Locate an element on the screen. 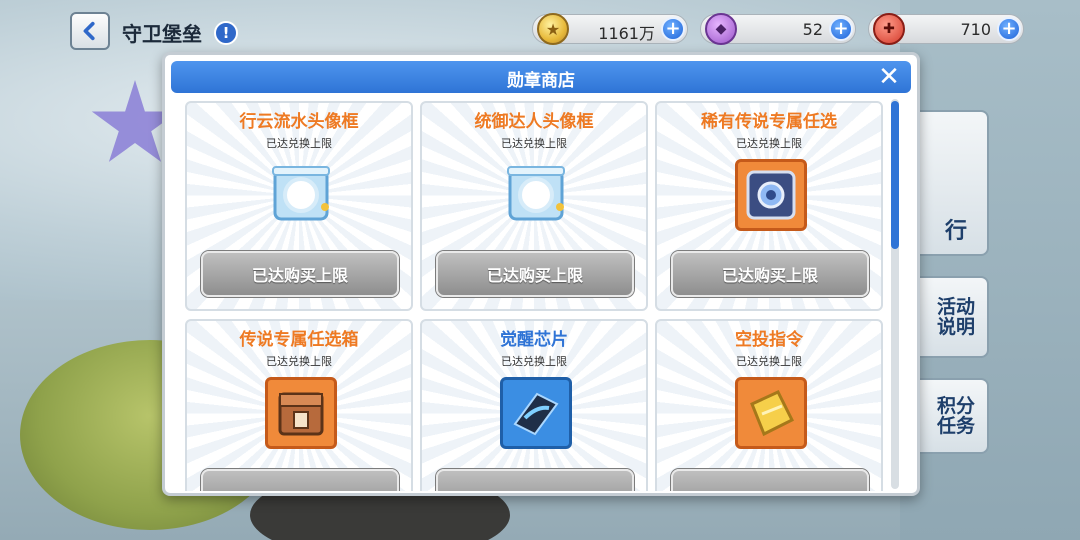 This screenshot has width=1080, height=540. shop-item-card: 空投指令 已达兑换上限 is located at coordinates (769, 405).